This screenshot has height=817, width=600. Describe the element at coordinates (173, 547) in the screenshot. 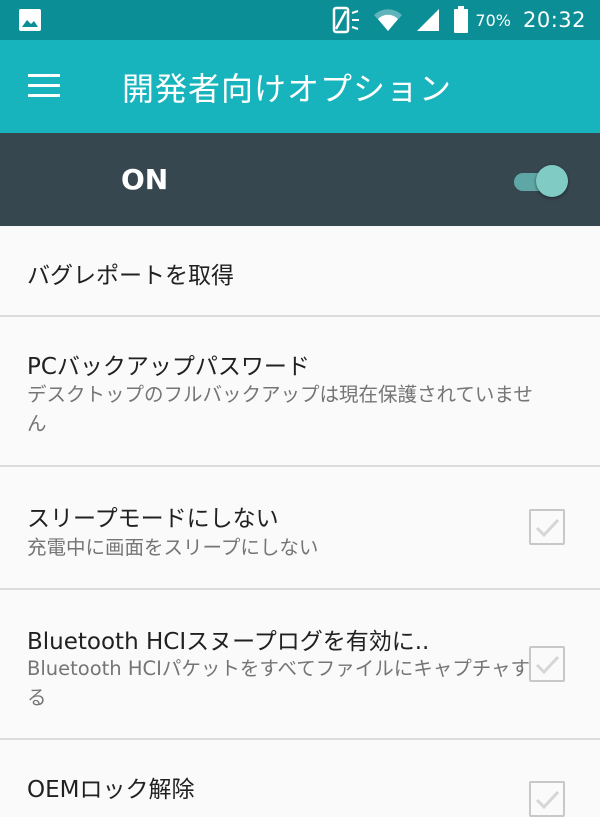

I see `setting-summary: 充電中に画面をスリープにしない` at that location.